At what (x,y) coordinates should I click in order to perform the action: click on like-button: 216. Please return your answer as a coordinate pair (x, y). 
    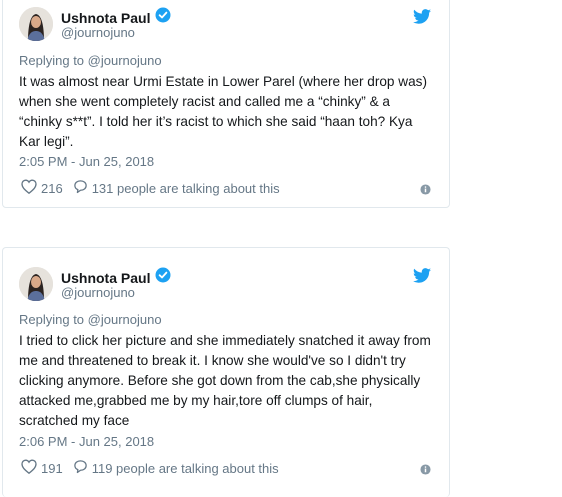
    Looking at the image, I should click on (42, 188).